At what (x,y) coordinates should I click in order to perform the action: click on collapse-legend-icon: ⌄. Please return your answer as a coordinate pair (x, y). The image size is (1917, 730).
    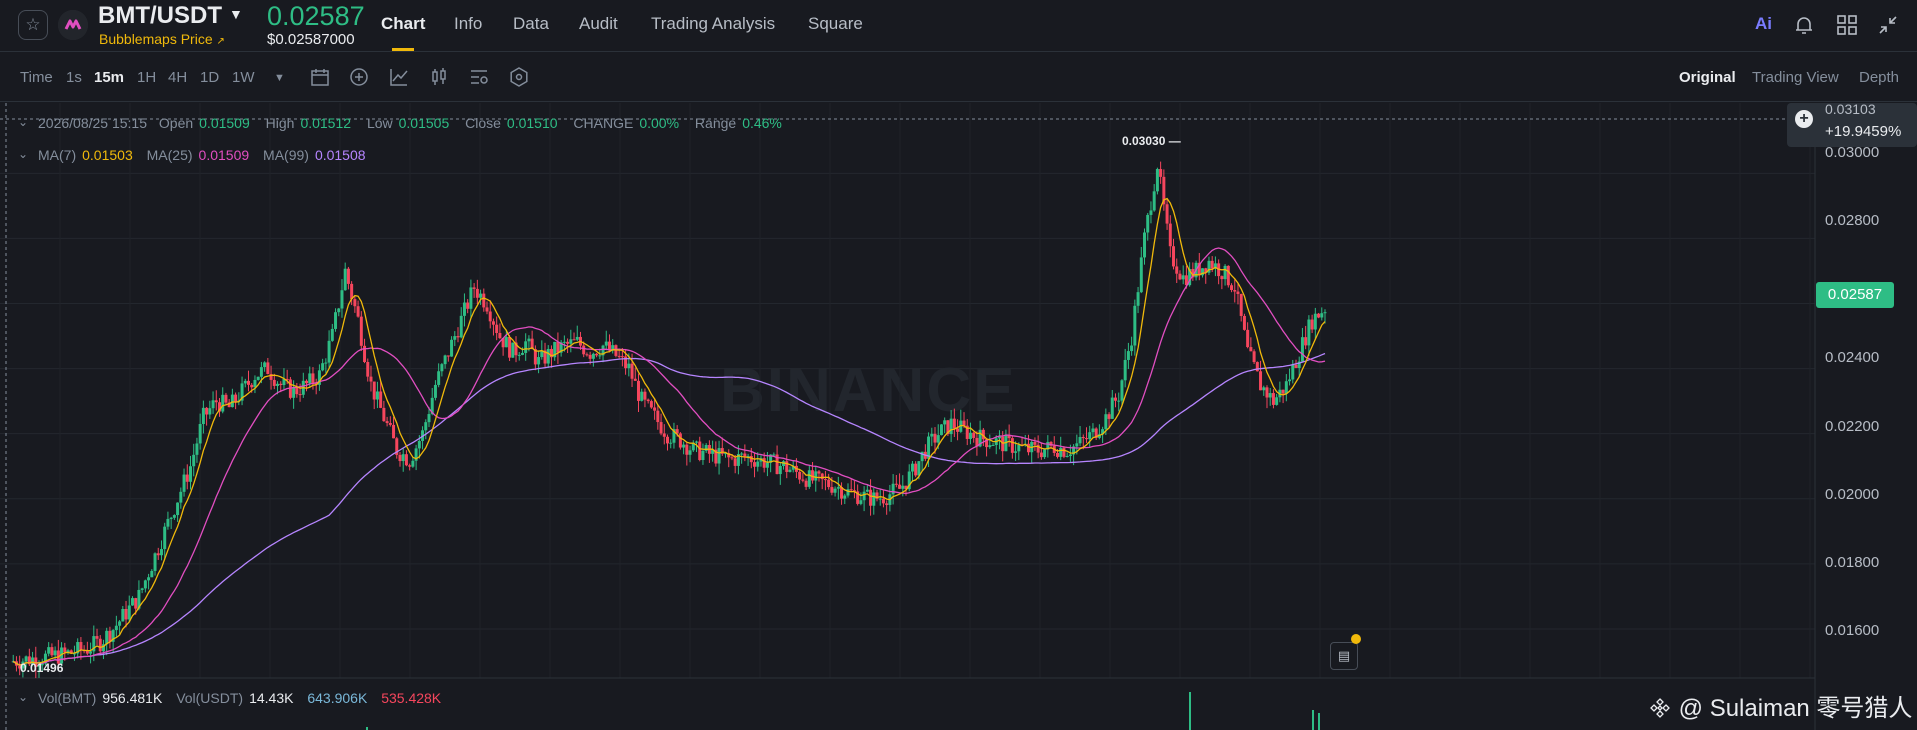
    Looking at the image, I should click on (23, 122).